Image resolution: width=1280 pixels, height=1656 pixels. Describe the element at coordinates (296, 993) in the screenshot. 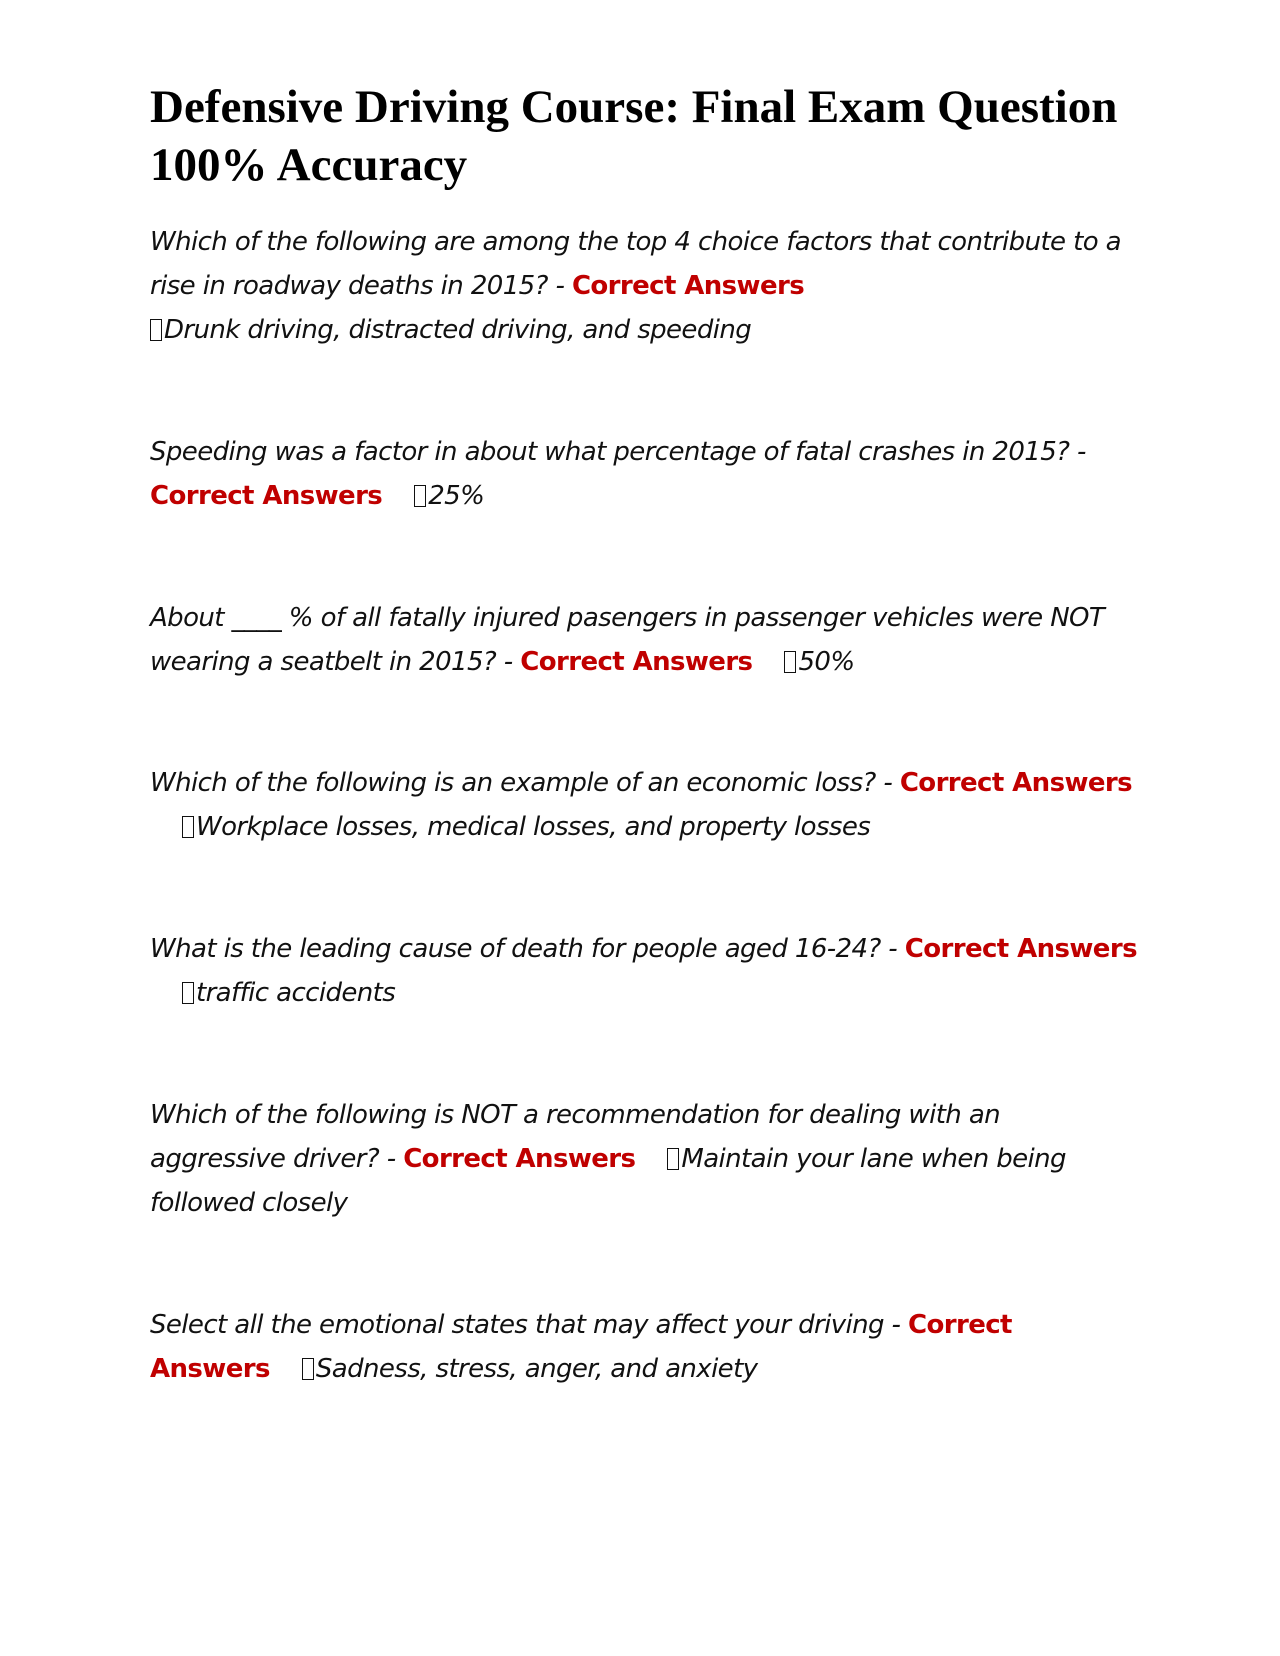

I see `answer-text: traffic accidents` at that location.